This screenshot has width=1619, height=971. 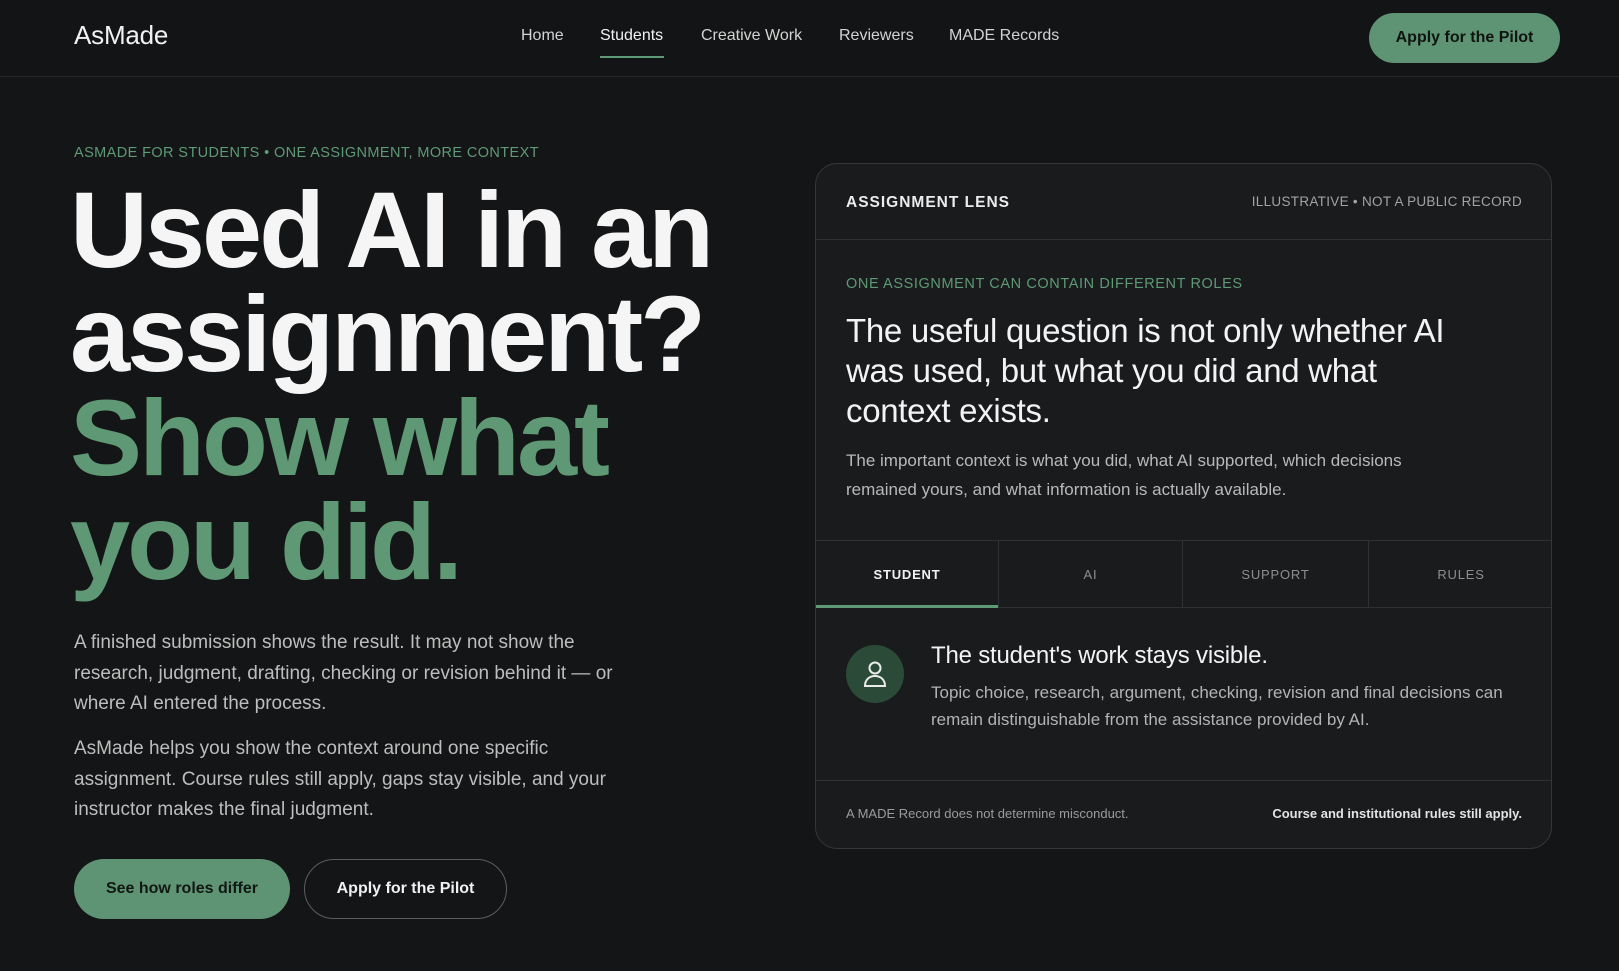 I want to click on role-title: The student's work stays visible., so click(x=1099, y=655).